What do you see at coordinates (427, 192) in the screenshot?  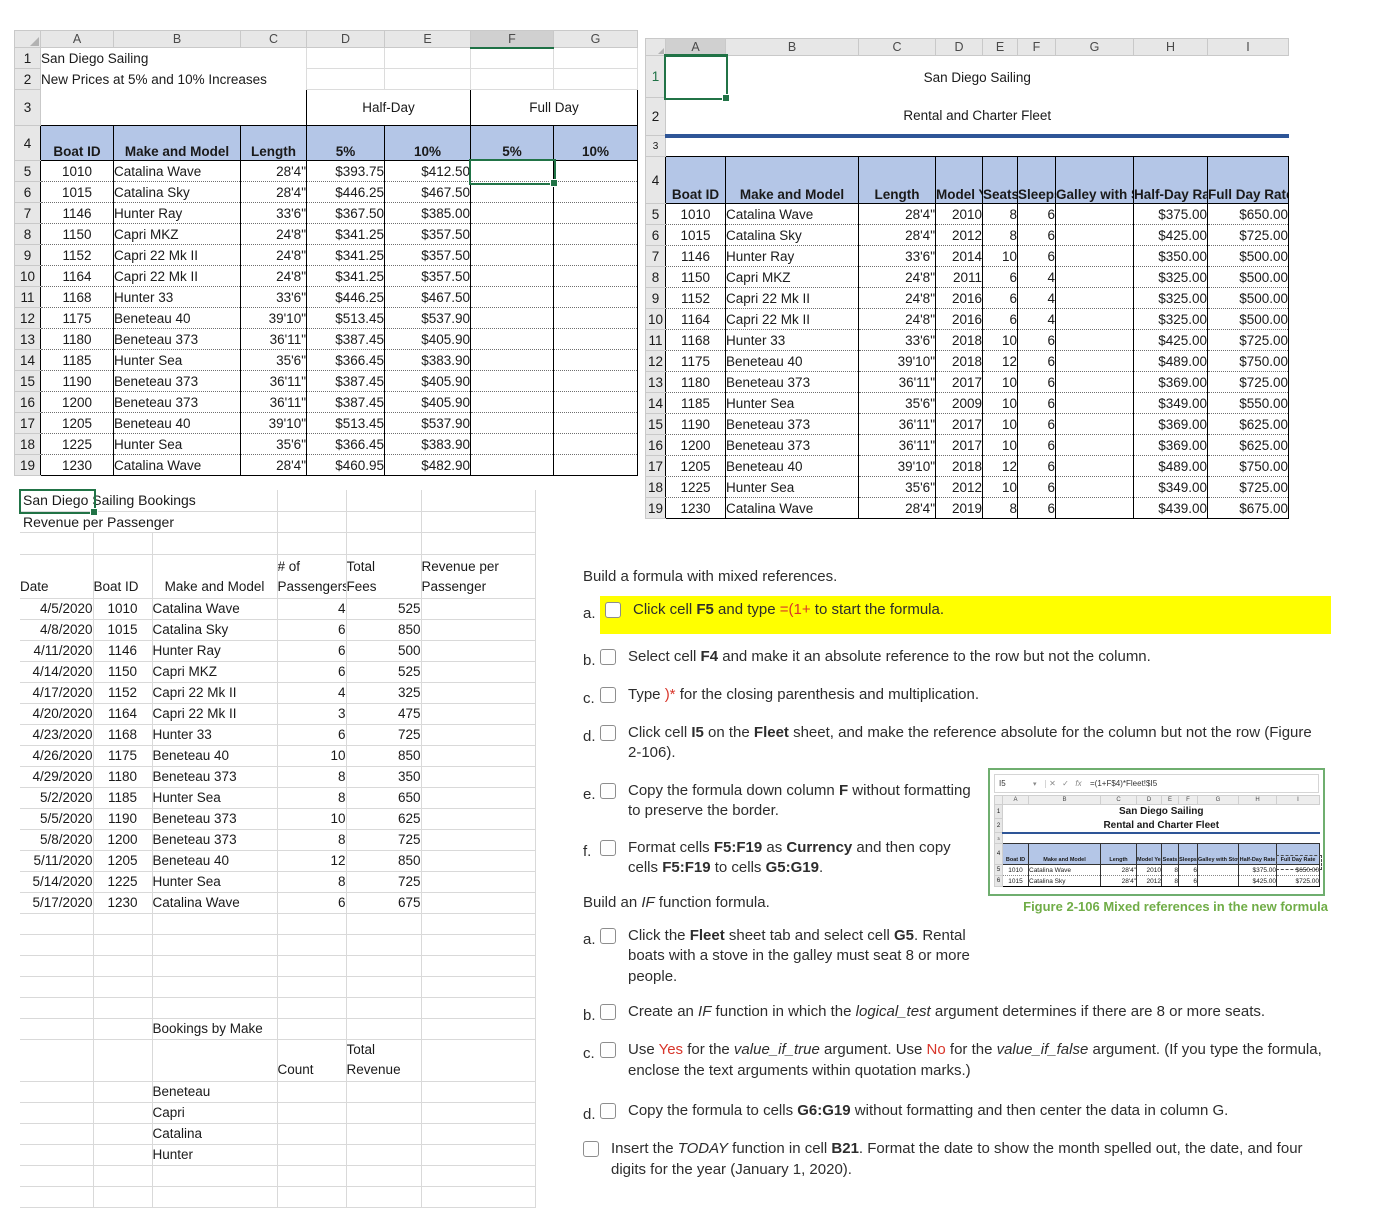 I see `cell: $467.50` at bounding box center [427, 192].